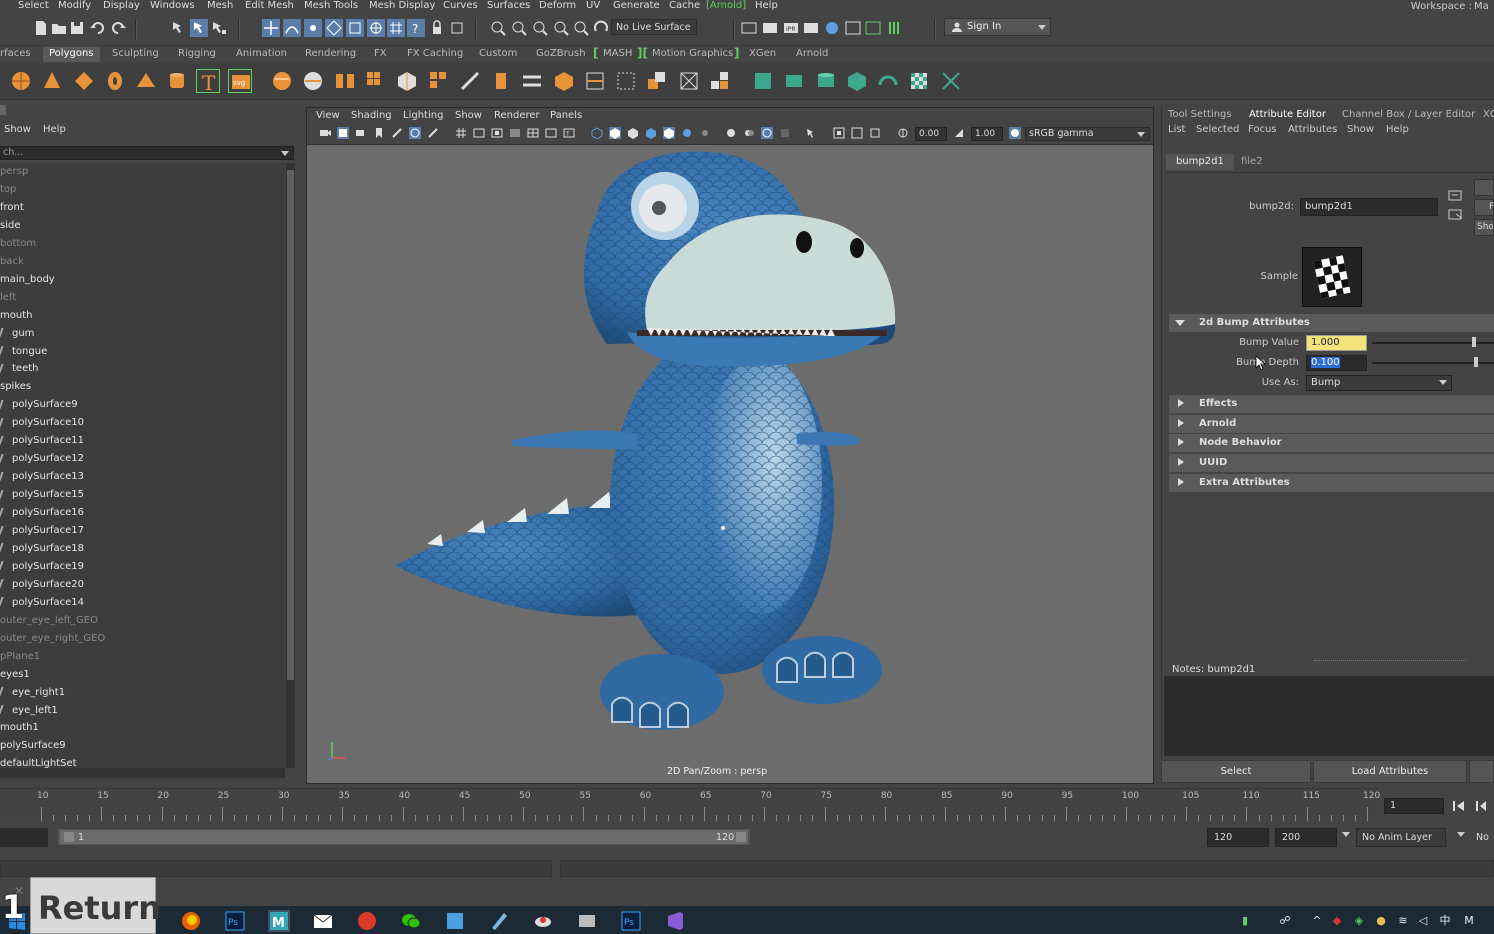 Image resolution: width=1494 pixels, height=934 pixels. Describe the element at coordinates (1481, 806) in the screenshot. I see `step-back-icon` at that location.